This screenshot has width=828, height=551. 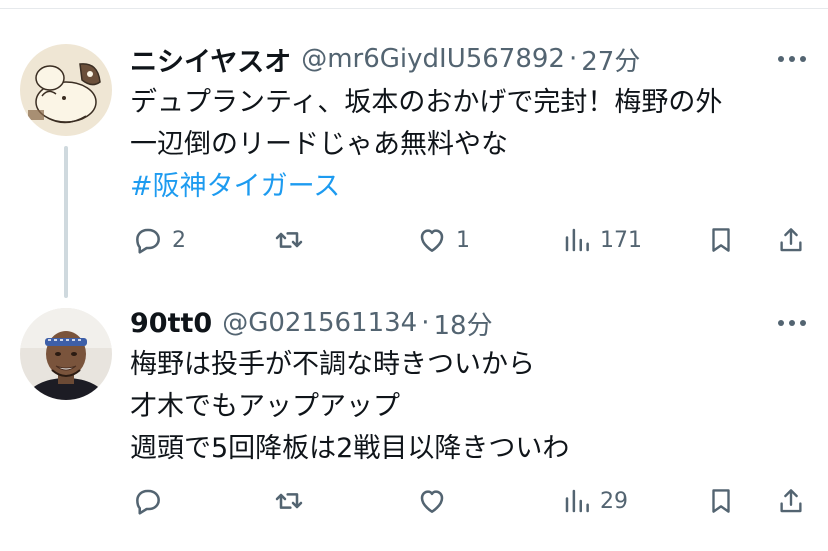 What do you see at coordinates (319, 323) in the screenshot?
I see `user-handle: @G021561134` at bounding box center [319, 323].